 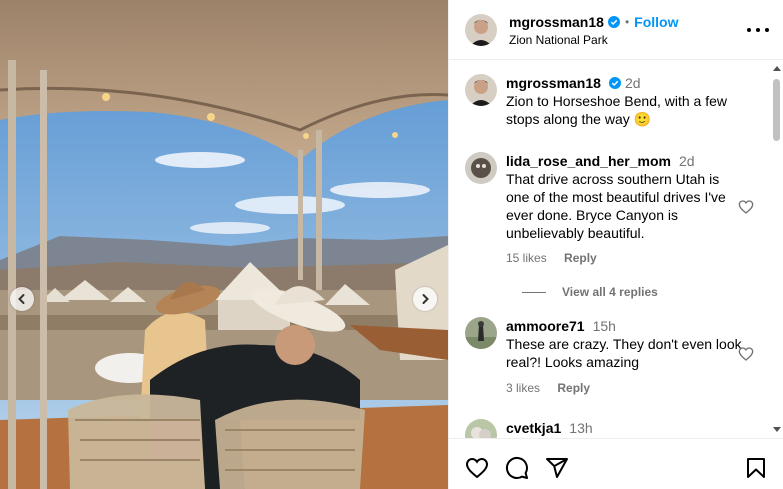 I want to click on more-options-icon, so click(x=758, y=30).